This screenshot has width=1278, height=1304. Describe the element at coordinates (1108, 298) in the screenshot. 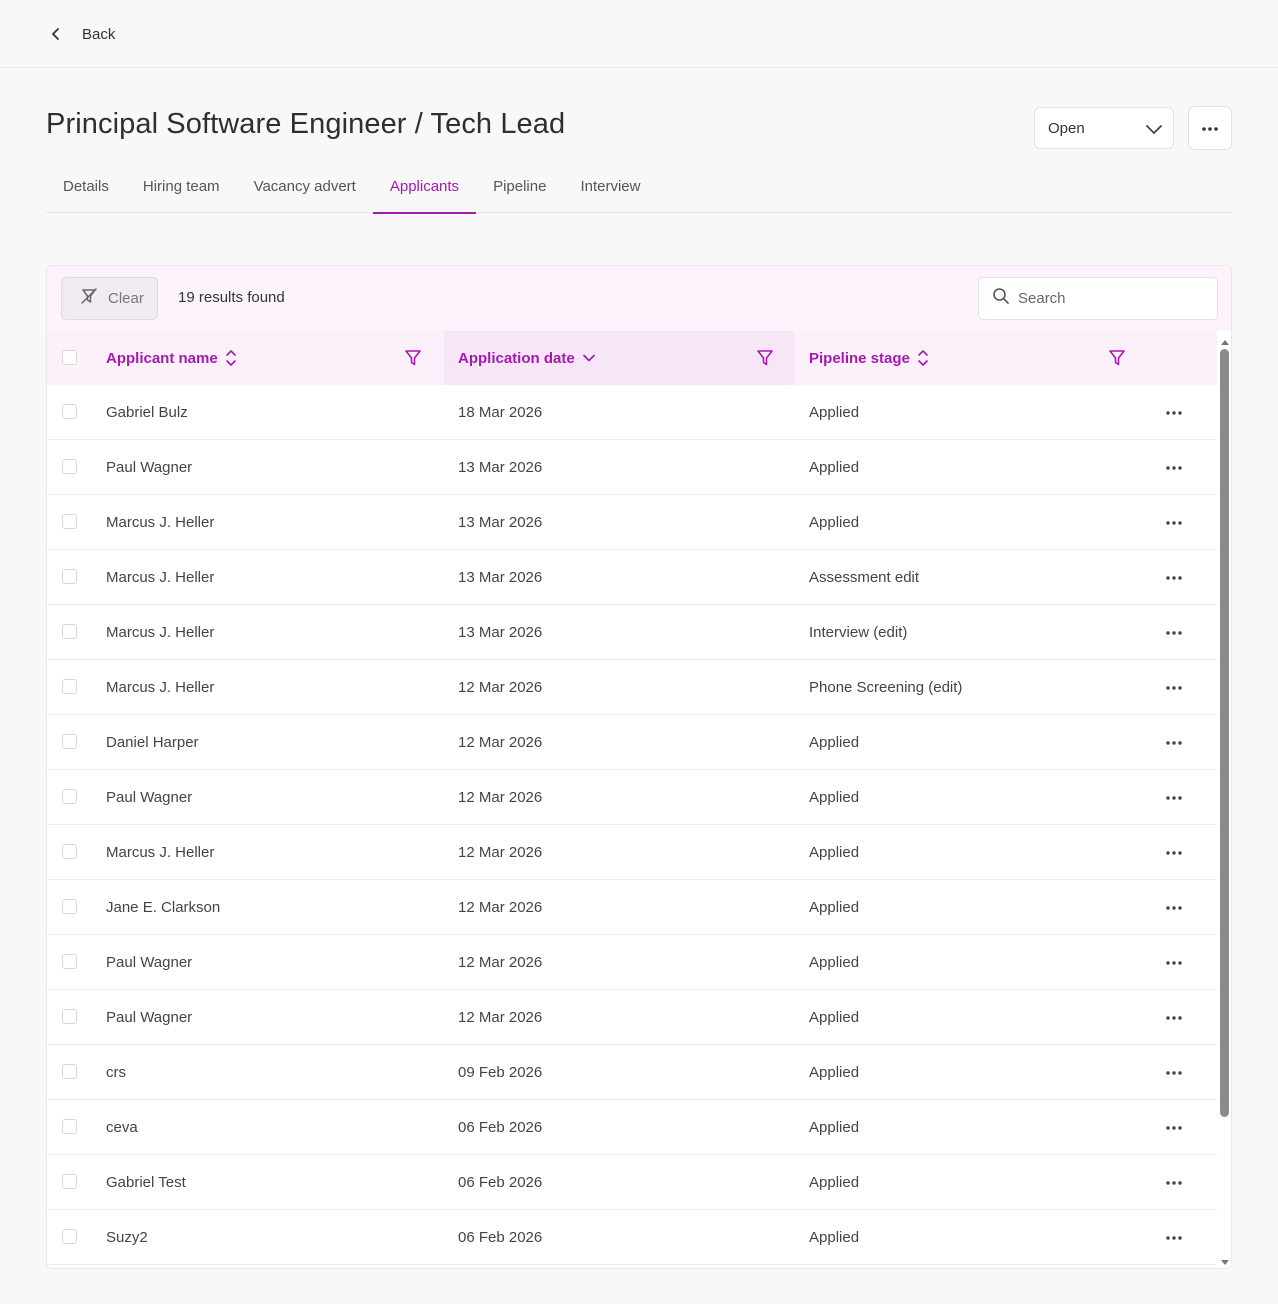

I see `search-input` at that location.